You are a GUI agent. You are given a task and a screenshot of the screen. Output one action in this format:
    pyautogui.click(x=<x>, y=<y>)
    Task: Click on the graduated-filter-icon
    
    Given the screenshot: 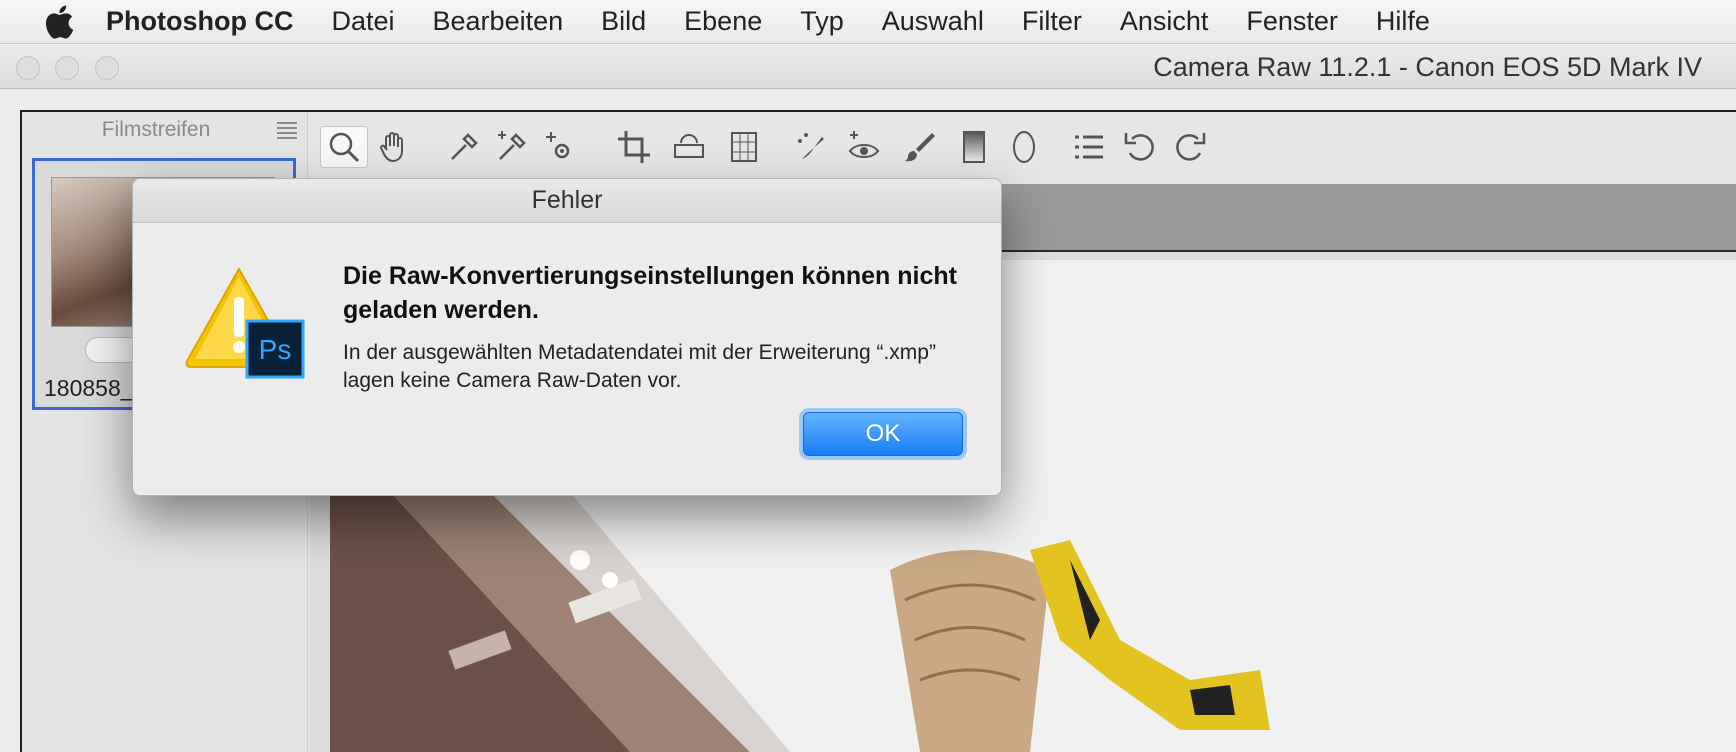 What is the action you would take?
    pyautogui.click(x=974, y=147)
    